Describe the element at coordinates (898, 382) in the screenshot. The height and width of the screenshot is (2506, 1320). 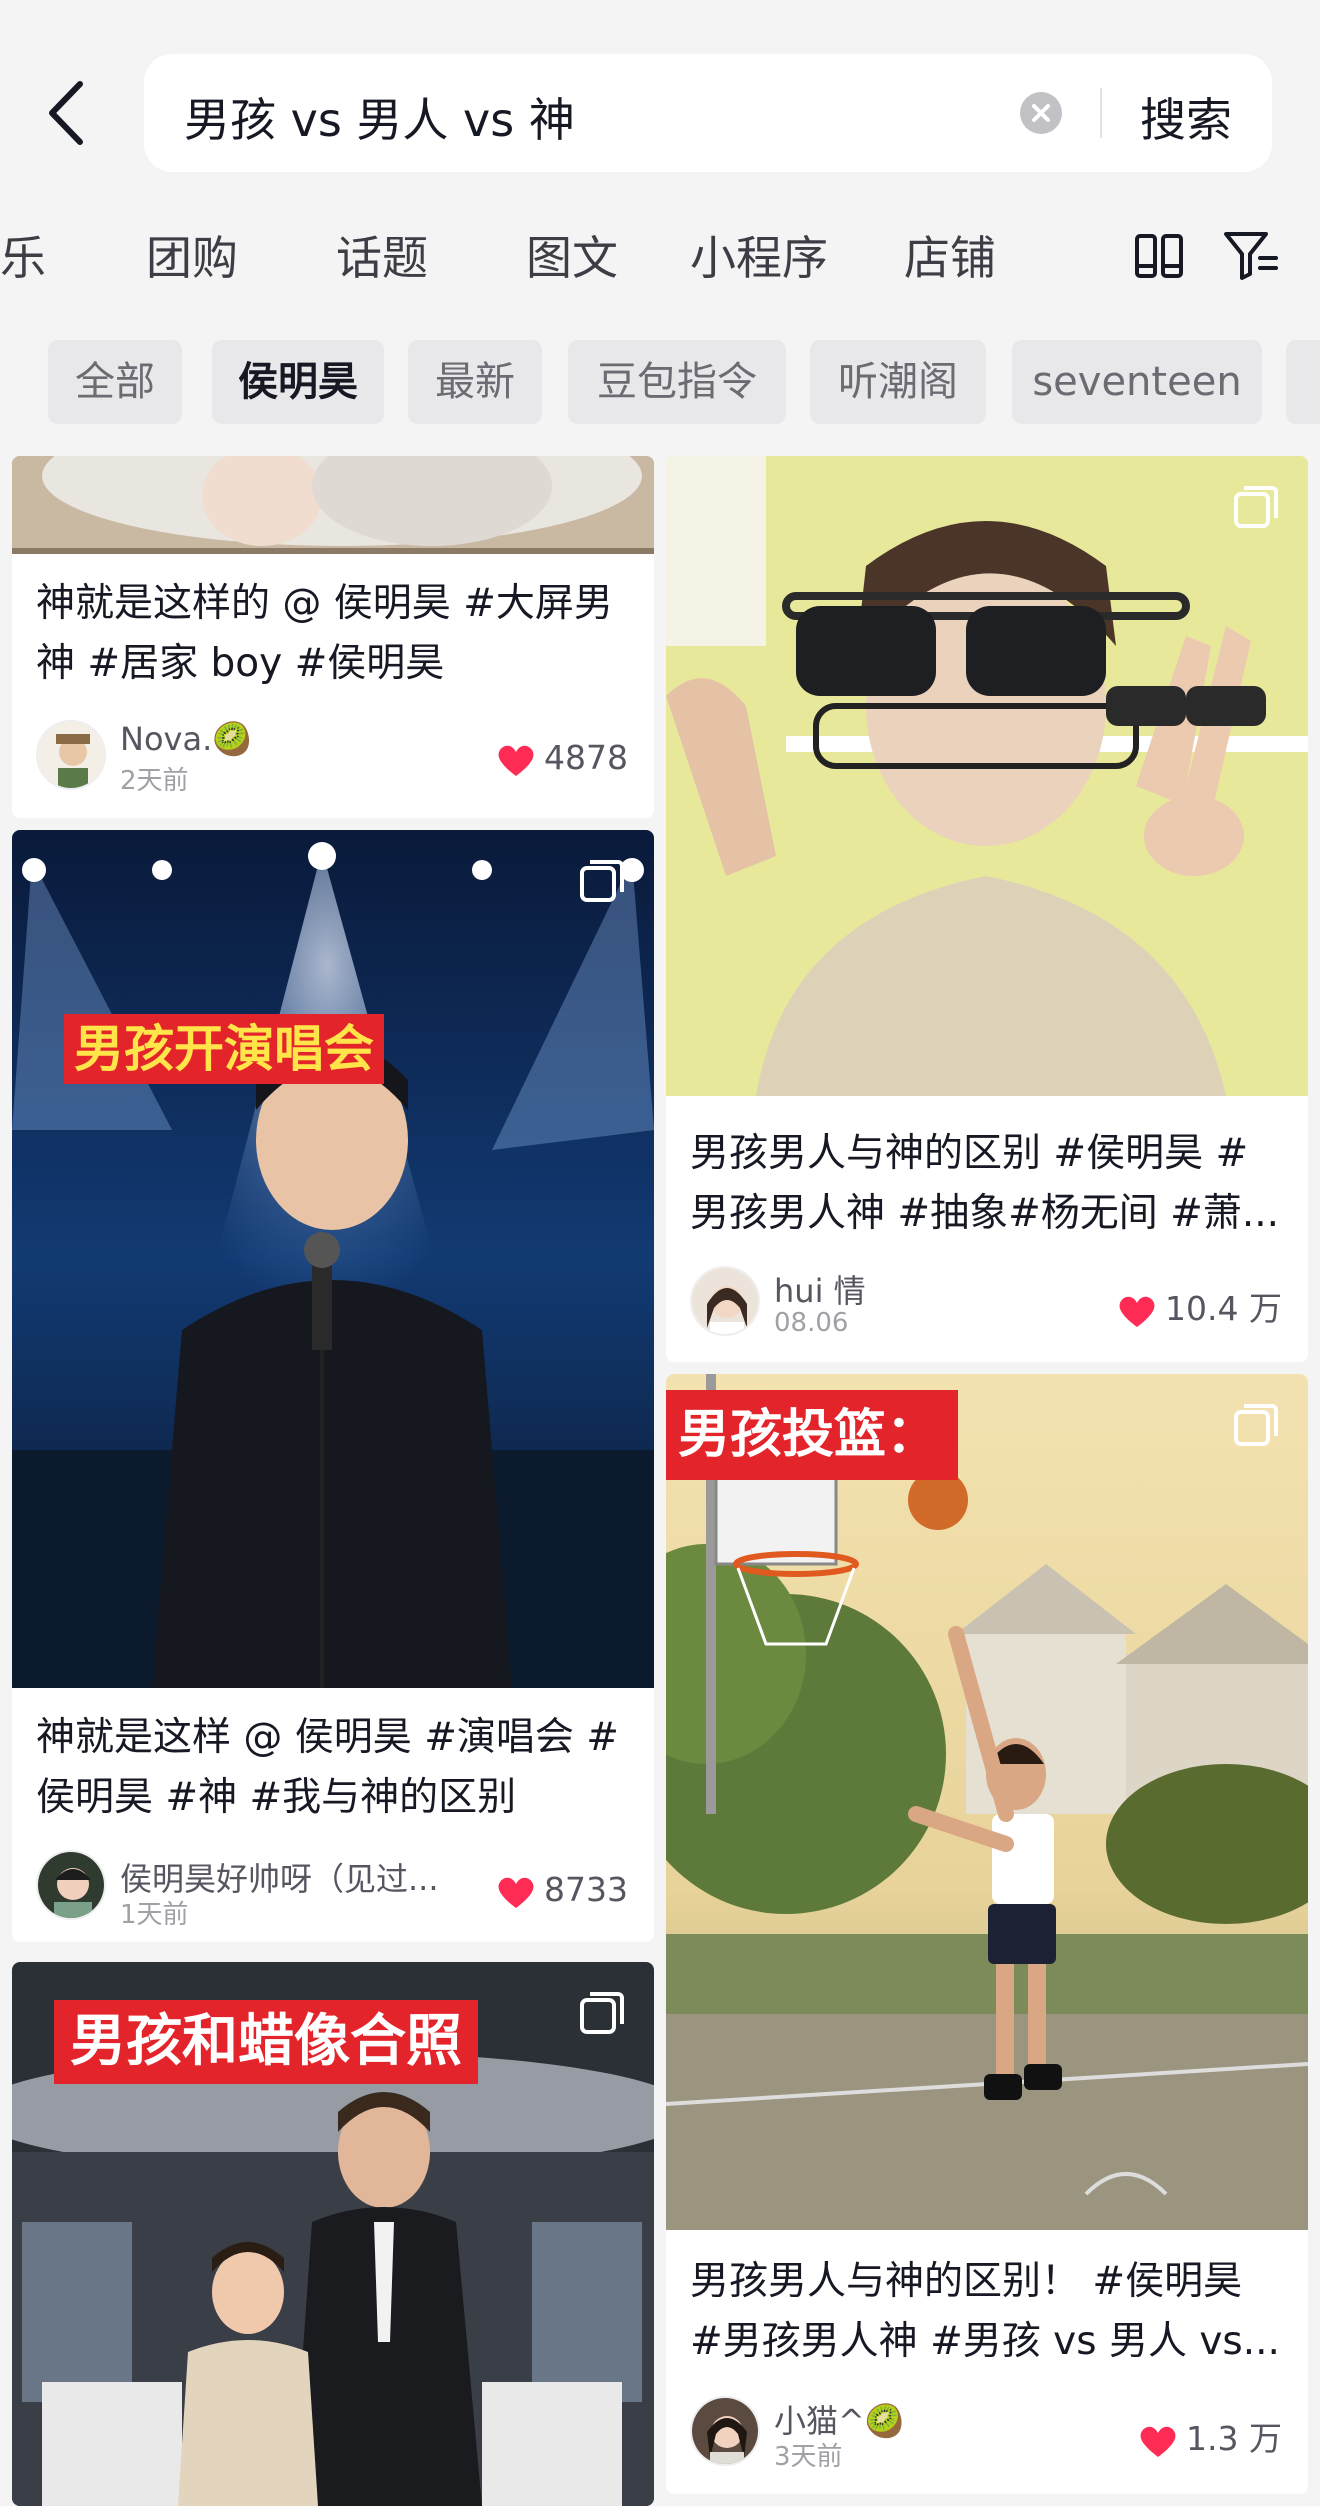
I see `chip-tingchaoge: 听潮阁` at that location.